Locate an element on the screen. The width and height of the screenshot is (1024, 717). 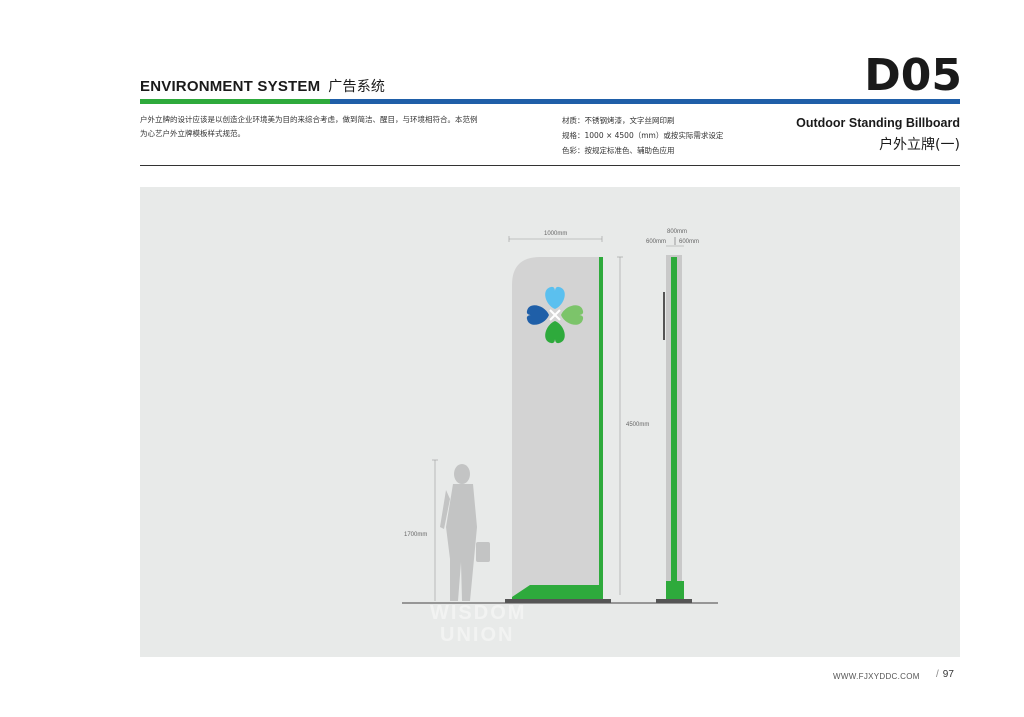
width-label: 1000mm is located at coordinates (555, 234).